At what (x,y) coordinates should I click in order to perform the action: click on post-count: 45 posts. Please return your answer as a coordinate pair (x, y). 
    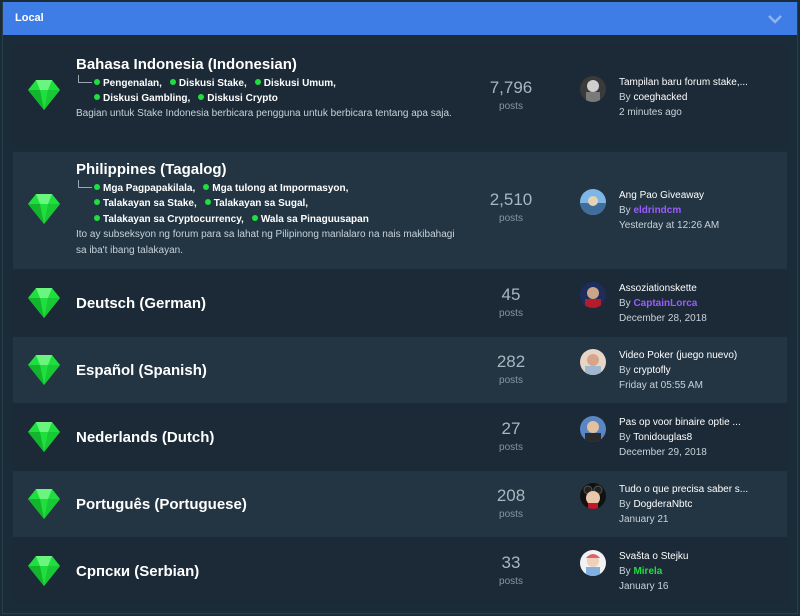
    Looking at the image, I should click on (511, 302).